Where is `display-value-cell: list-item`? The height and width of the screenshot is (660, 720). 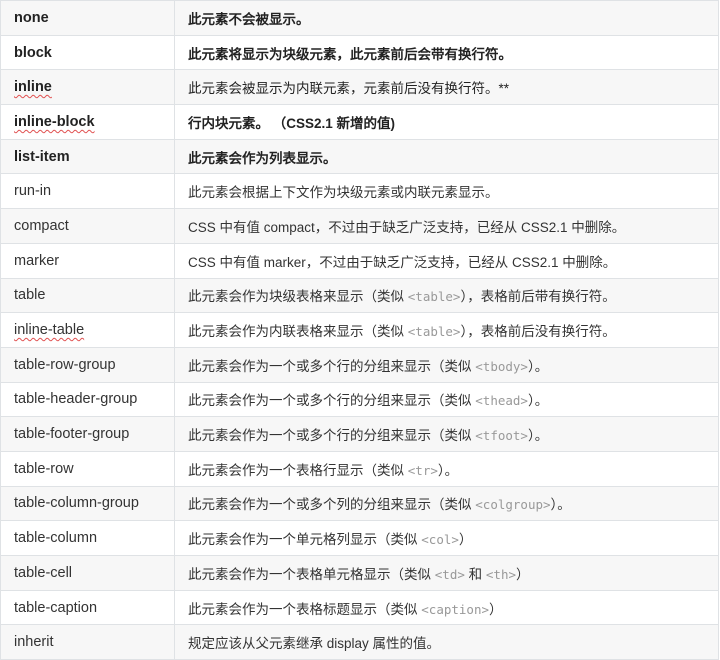
display-value-cell: list-item is located at coordinates (87, 156).